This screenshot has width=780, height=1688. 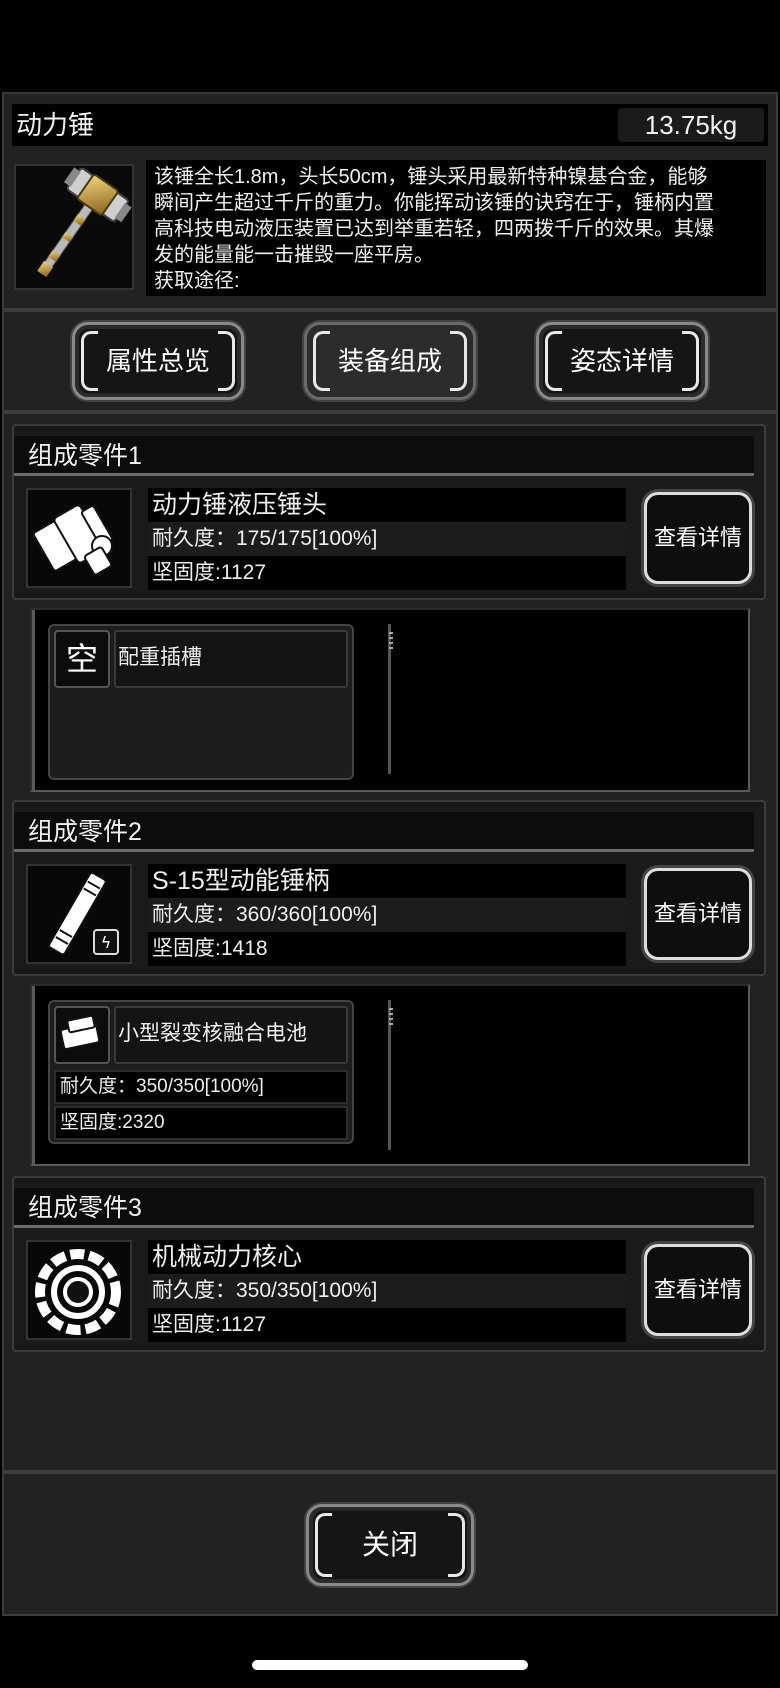 What do you see at coordinates (201, 1087) in the screenshot?
I see `slot-durability: 耐久度：350/350[100%]` at bounding box center [201, 1087].